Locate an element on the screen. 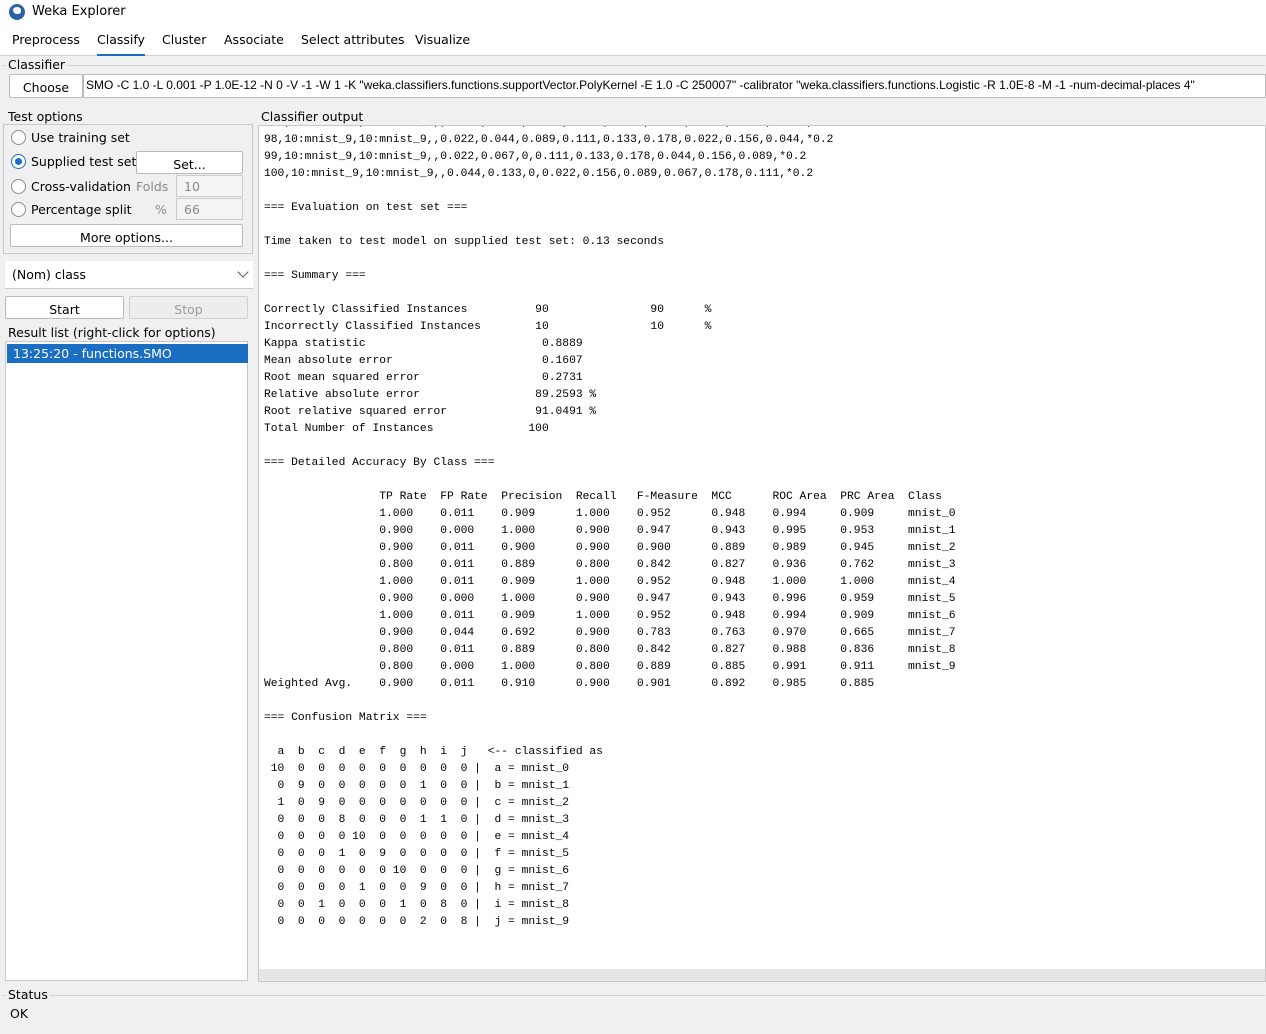 This screenshot has height=1034, width=1266. tab-visualize: Visualize is located at coordinates (442, 41).